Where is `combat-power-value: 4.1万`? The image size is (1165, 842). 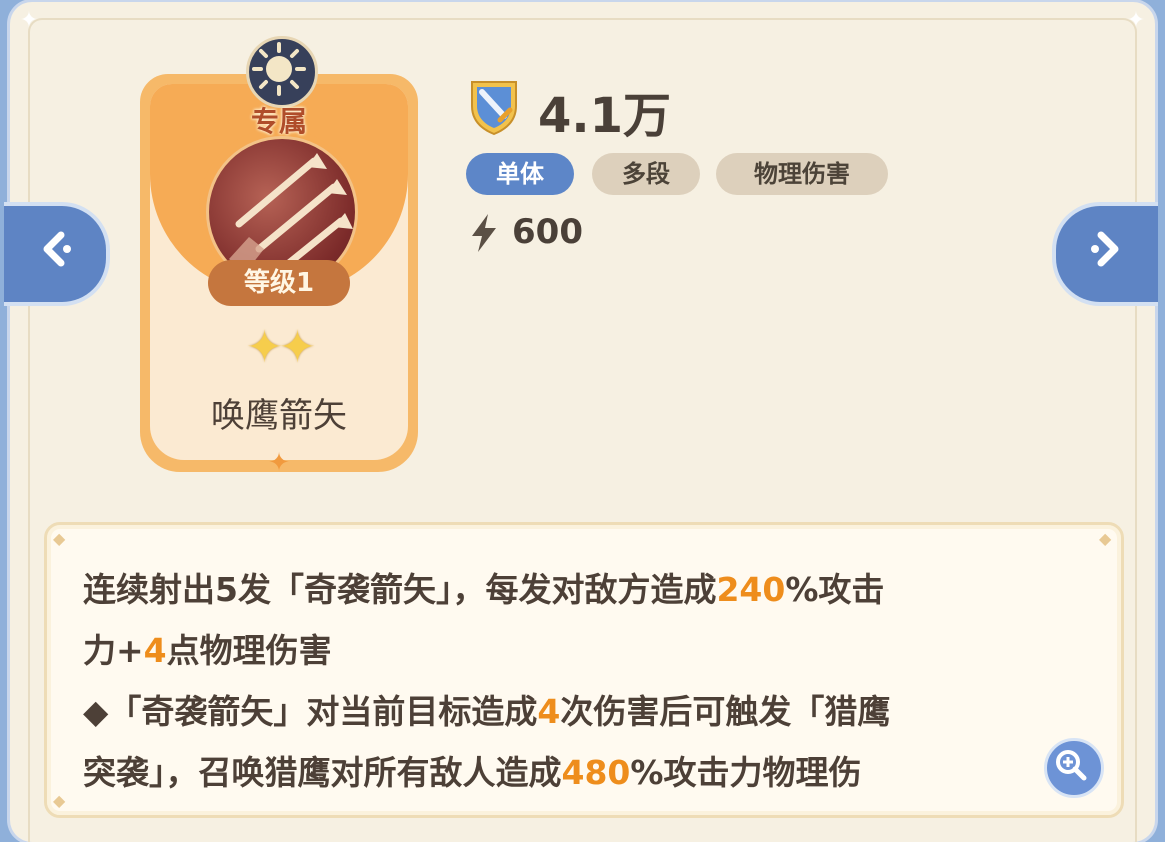 combat-power-value: 4.1万 is located at coordinates (605, 116).